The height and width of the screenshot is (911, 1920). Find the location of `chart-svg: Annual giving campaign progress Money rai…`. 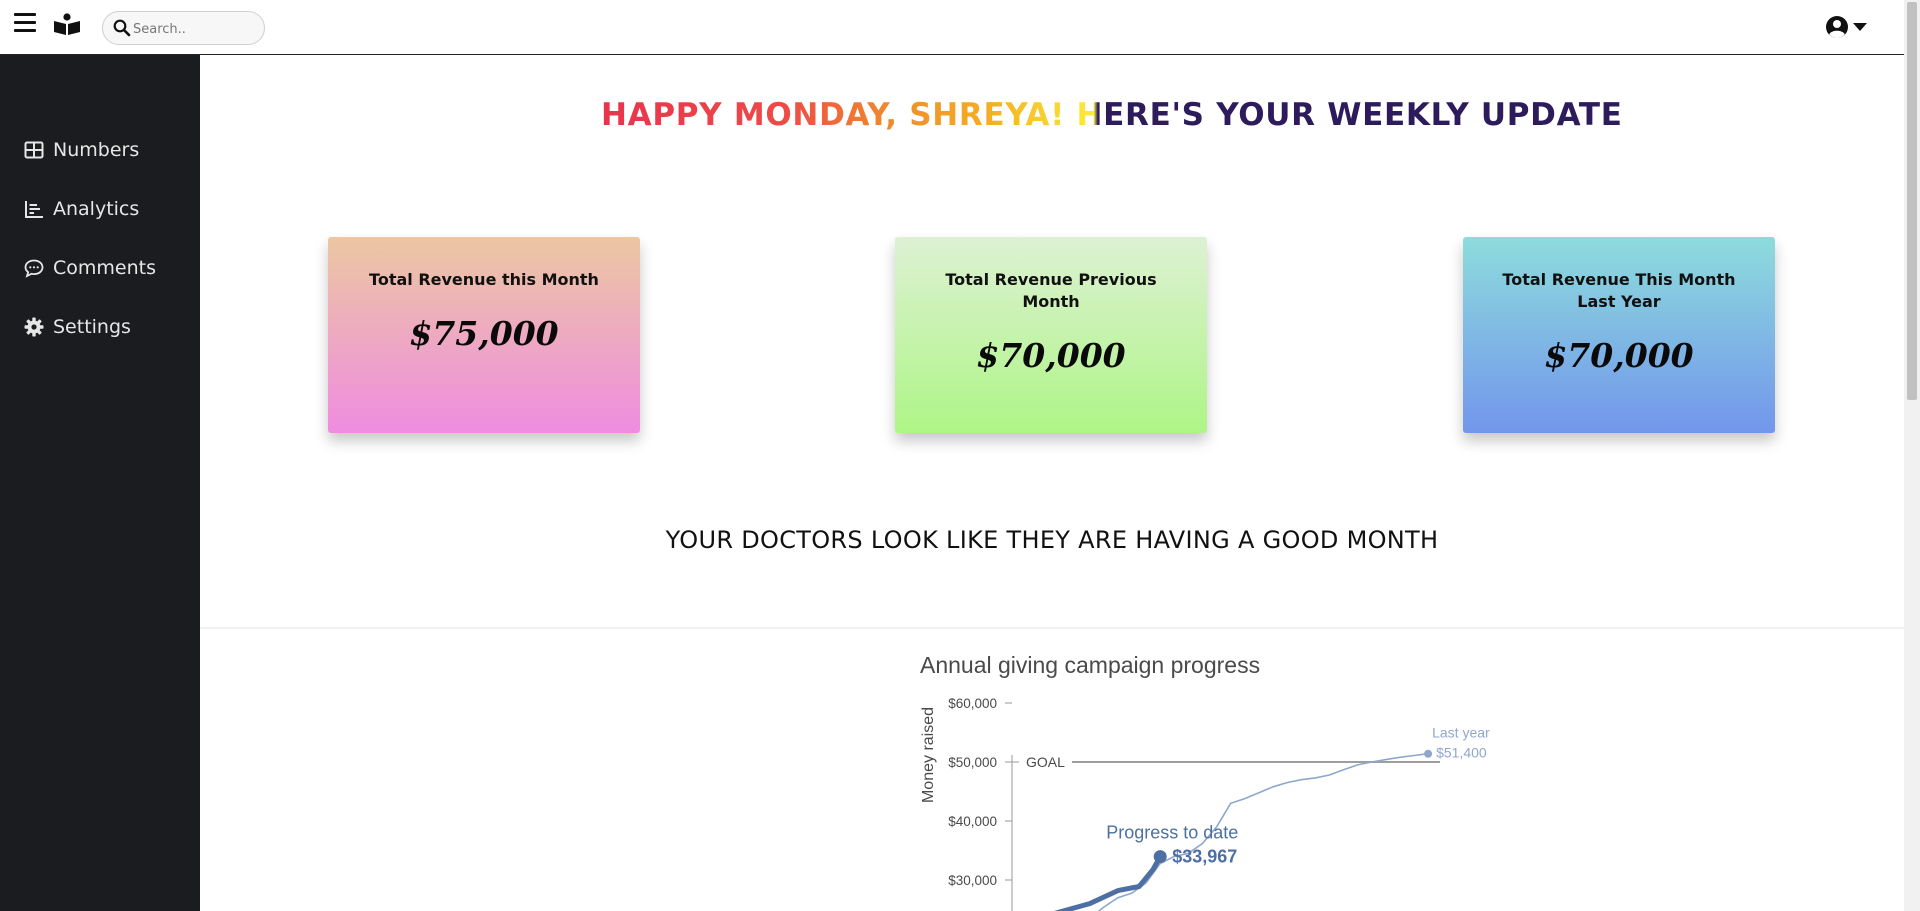

chart-svg: Annual giving campaign progress Money rai… is located at coordinates (1205, 781).